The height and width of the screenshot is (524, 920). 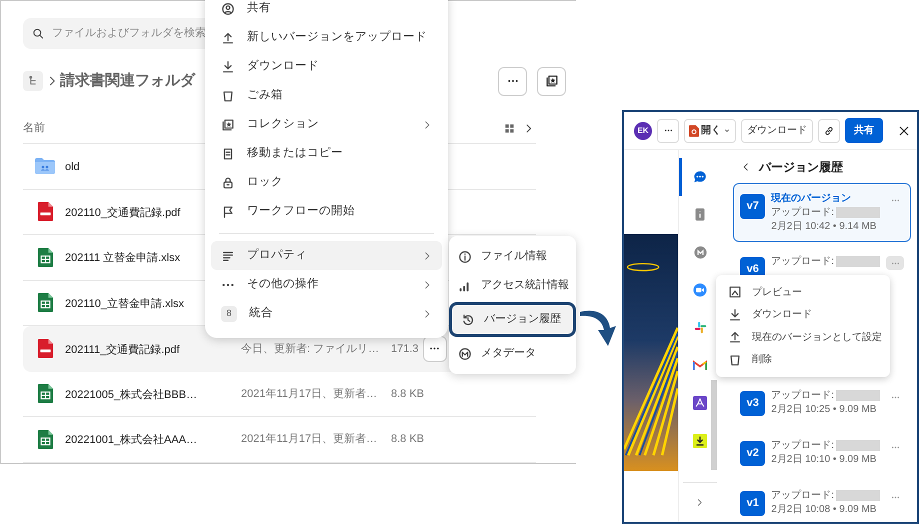 What do you see at coordinates (283, 124) in the screenshot?
I see `menu-label: コレクション` at bounding box center [283, 124].